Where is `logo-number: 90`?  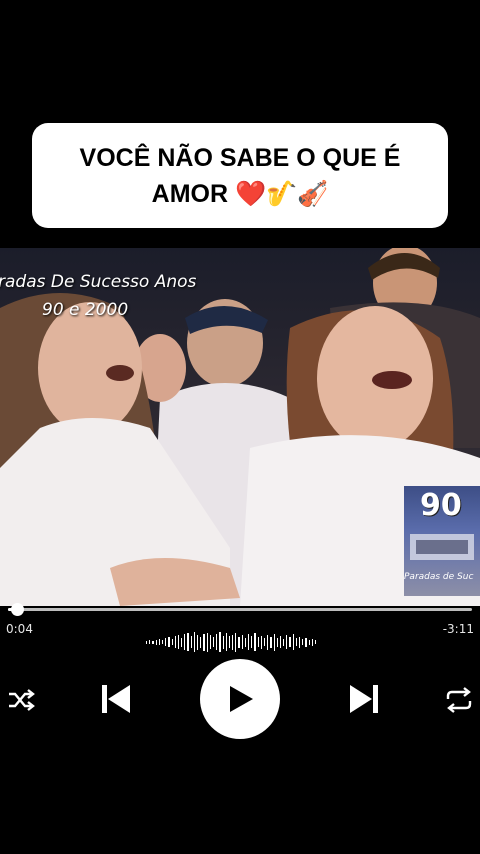 logo-number: 90 is located at coordinates (441, 505).